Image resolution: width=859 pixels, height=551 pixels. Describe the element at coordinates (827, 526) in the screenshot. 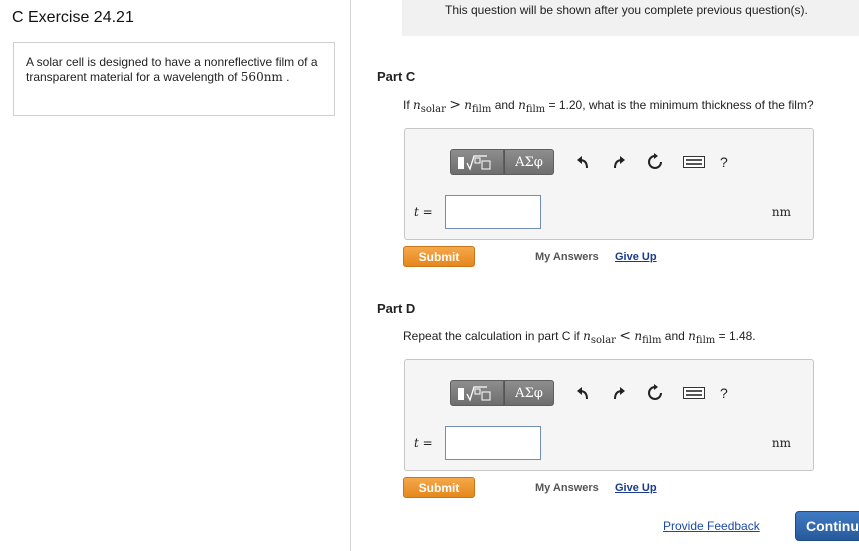

I see `continue-button: Continue` at that location.